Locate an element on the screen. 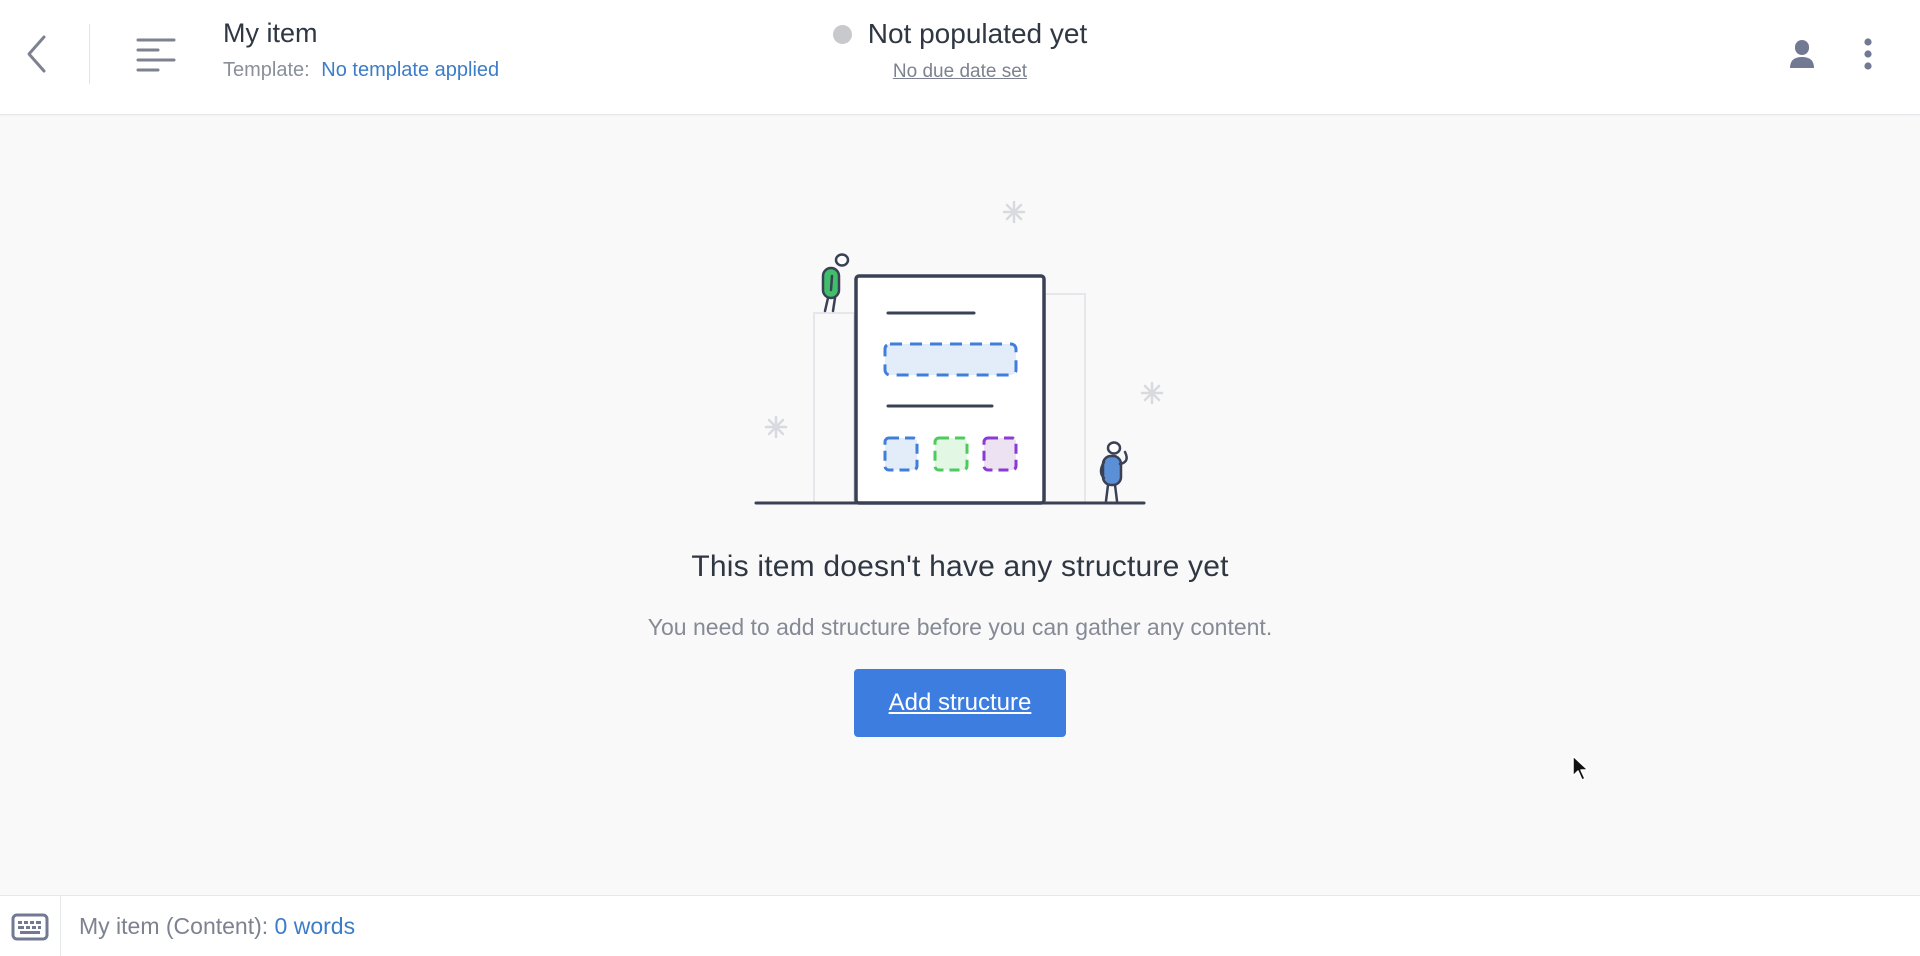 This screenshot has height=956, width=1920. word-count-value: 0 words is located at coordinates (315, 926).